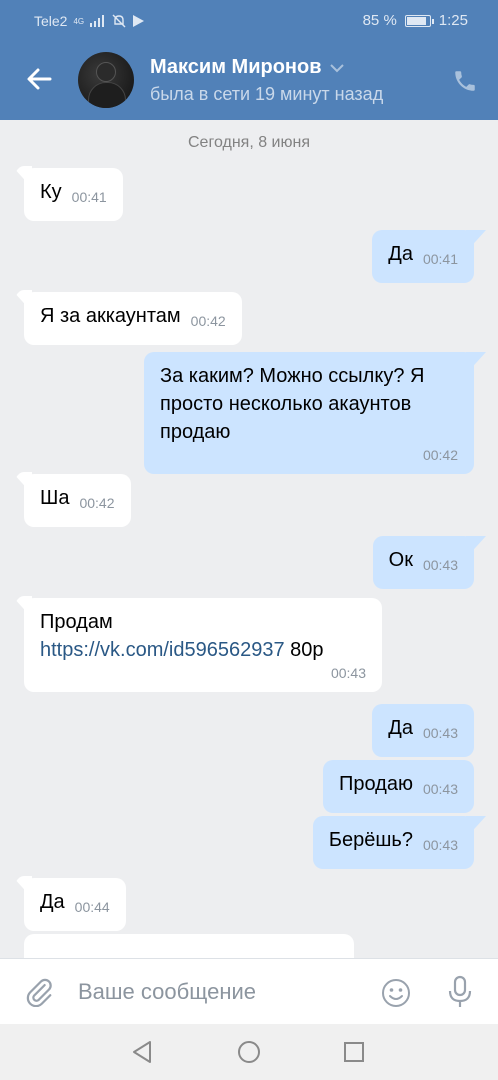 Image resolution: width=498 pixels, height=1080 pixels. I want to click on mute-bell-icon, so click(119, 21).